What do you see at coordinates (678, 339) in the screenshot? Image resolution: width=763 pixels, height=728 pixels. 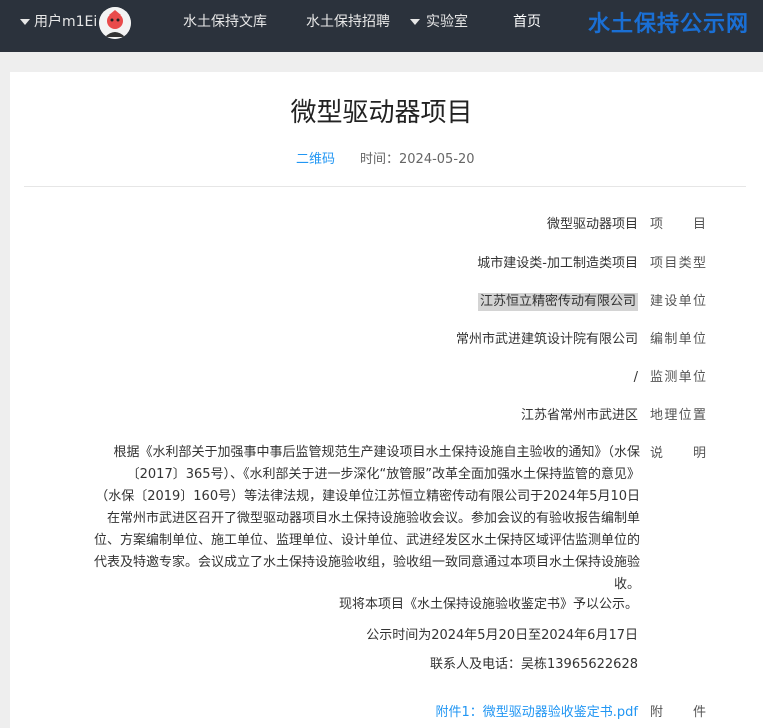 I see `field-label-compiler: 编制单位` at bounding box center [678, 339].